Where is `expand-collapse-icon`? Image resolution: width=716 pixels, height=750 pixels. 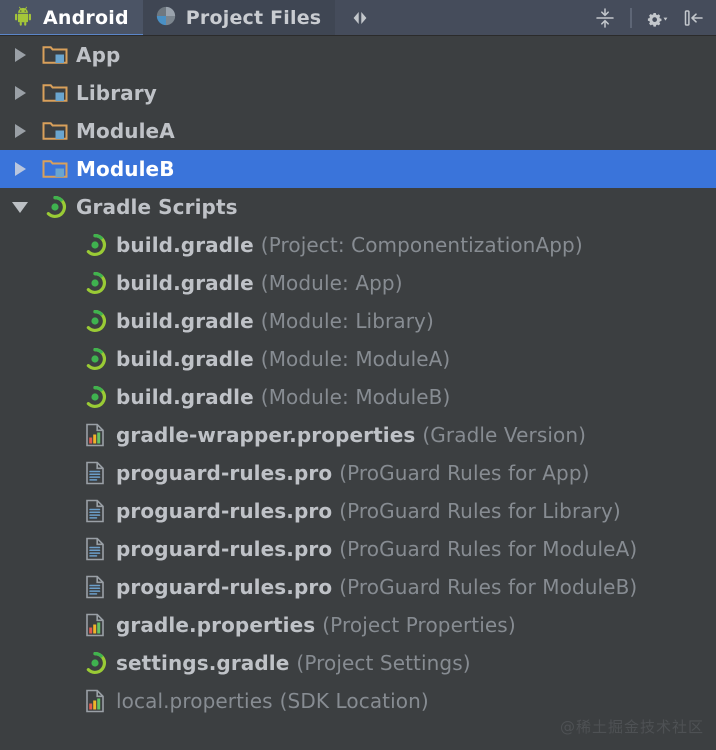 expand-collapse-icon is located at coordinates (360, 18).